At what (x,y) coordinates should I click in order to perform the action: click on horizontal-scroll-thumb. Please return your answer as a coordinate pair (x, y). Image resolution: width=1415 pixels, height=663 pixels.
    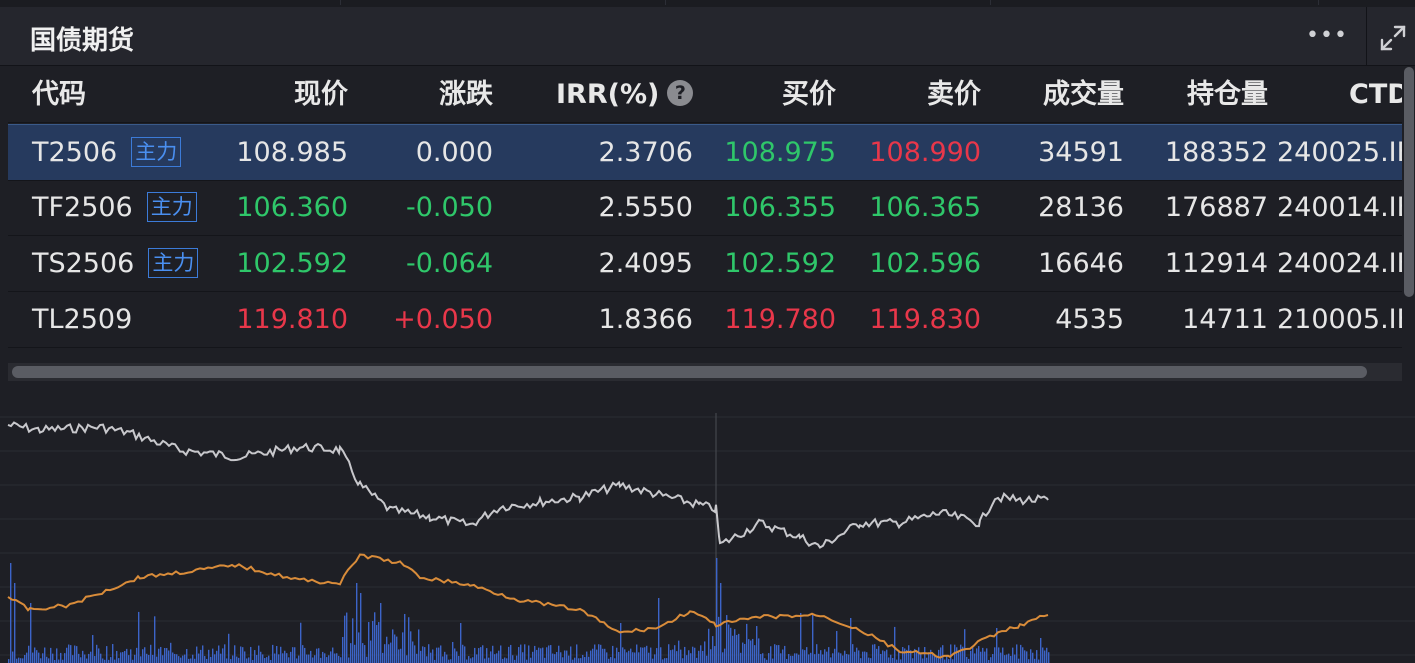
    Looking at the image, I should click on (689, 372).